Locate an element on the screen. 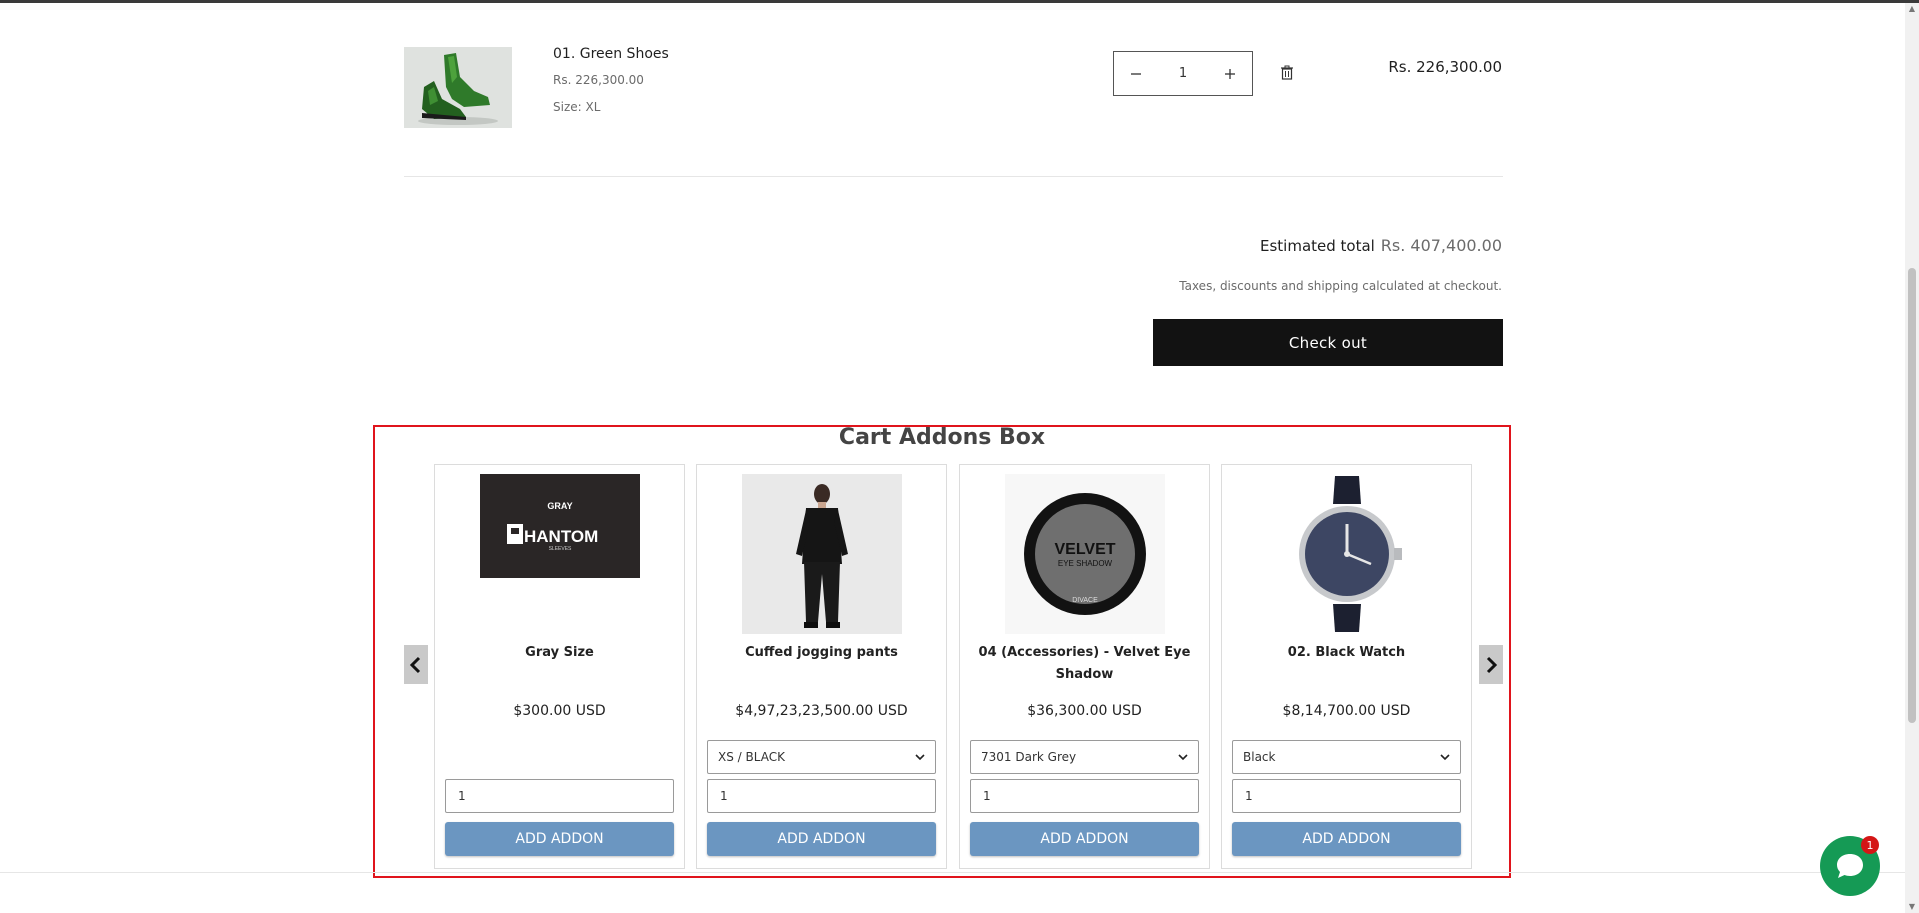  cart-item-name: 01. Green Shoes is located at coordinates (611, 54).